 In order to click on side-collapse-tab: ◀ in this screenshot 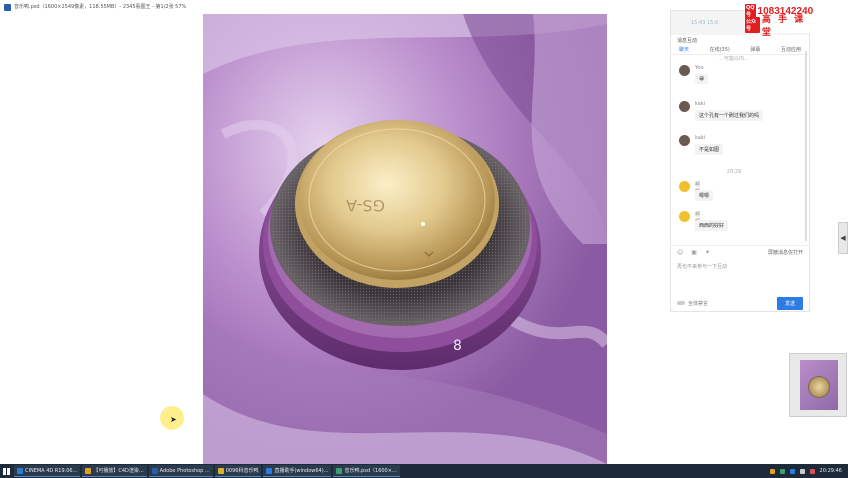, I will do `click(843, 238)`.